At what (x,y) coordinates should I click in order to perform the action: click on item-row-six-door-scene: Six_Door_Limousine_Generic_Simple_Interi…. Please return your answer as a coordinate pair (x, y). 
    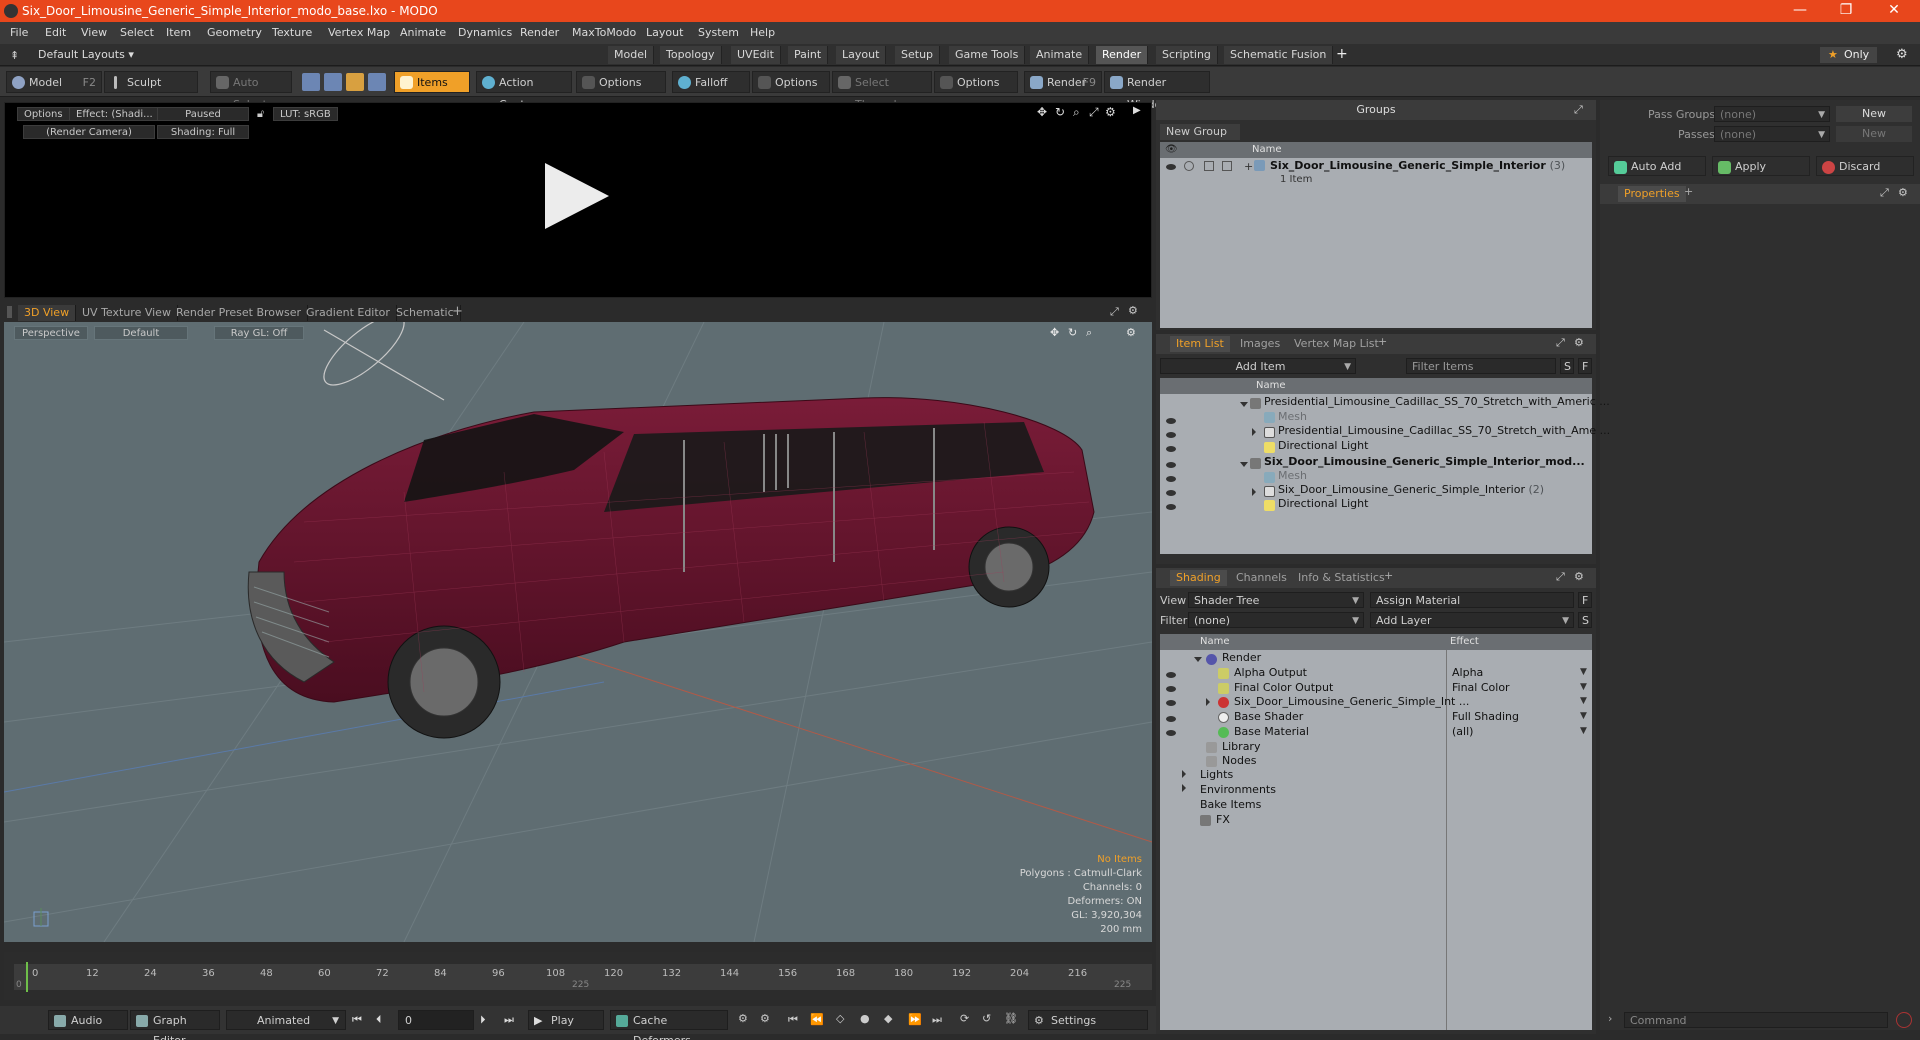
    Looking at the image, I should click on (1424, 462).